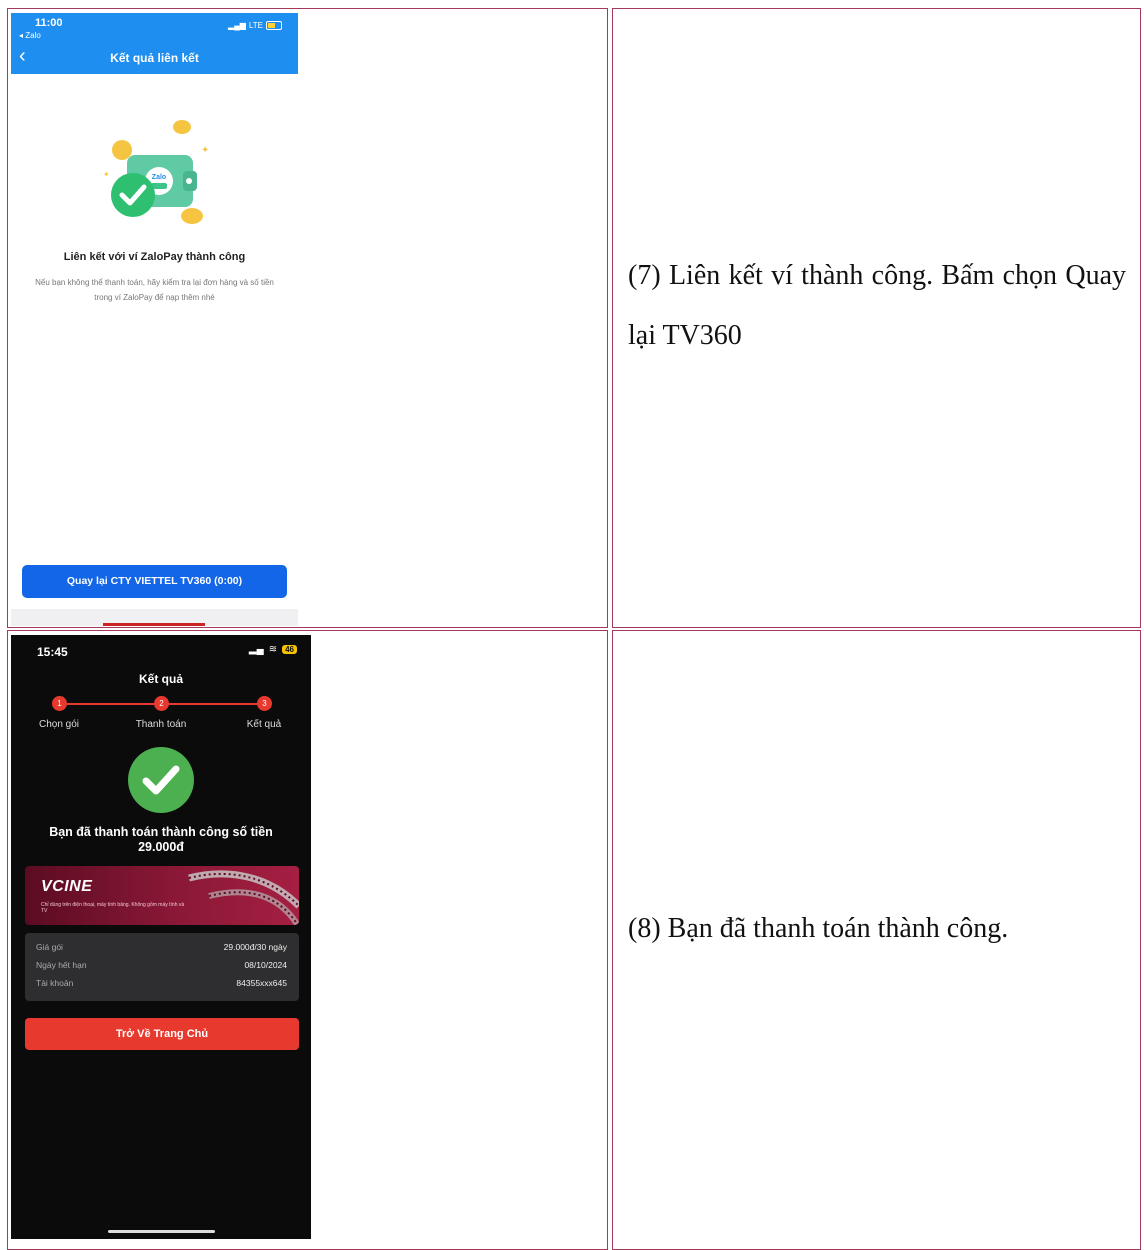 The width and height of the screenshot is (1144, 1250). I want to click on info-row: Ngày hết hạn 08/10/2024, so click(161, 965).